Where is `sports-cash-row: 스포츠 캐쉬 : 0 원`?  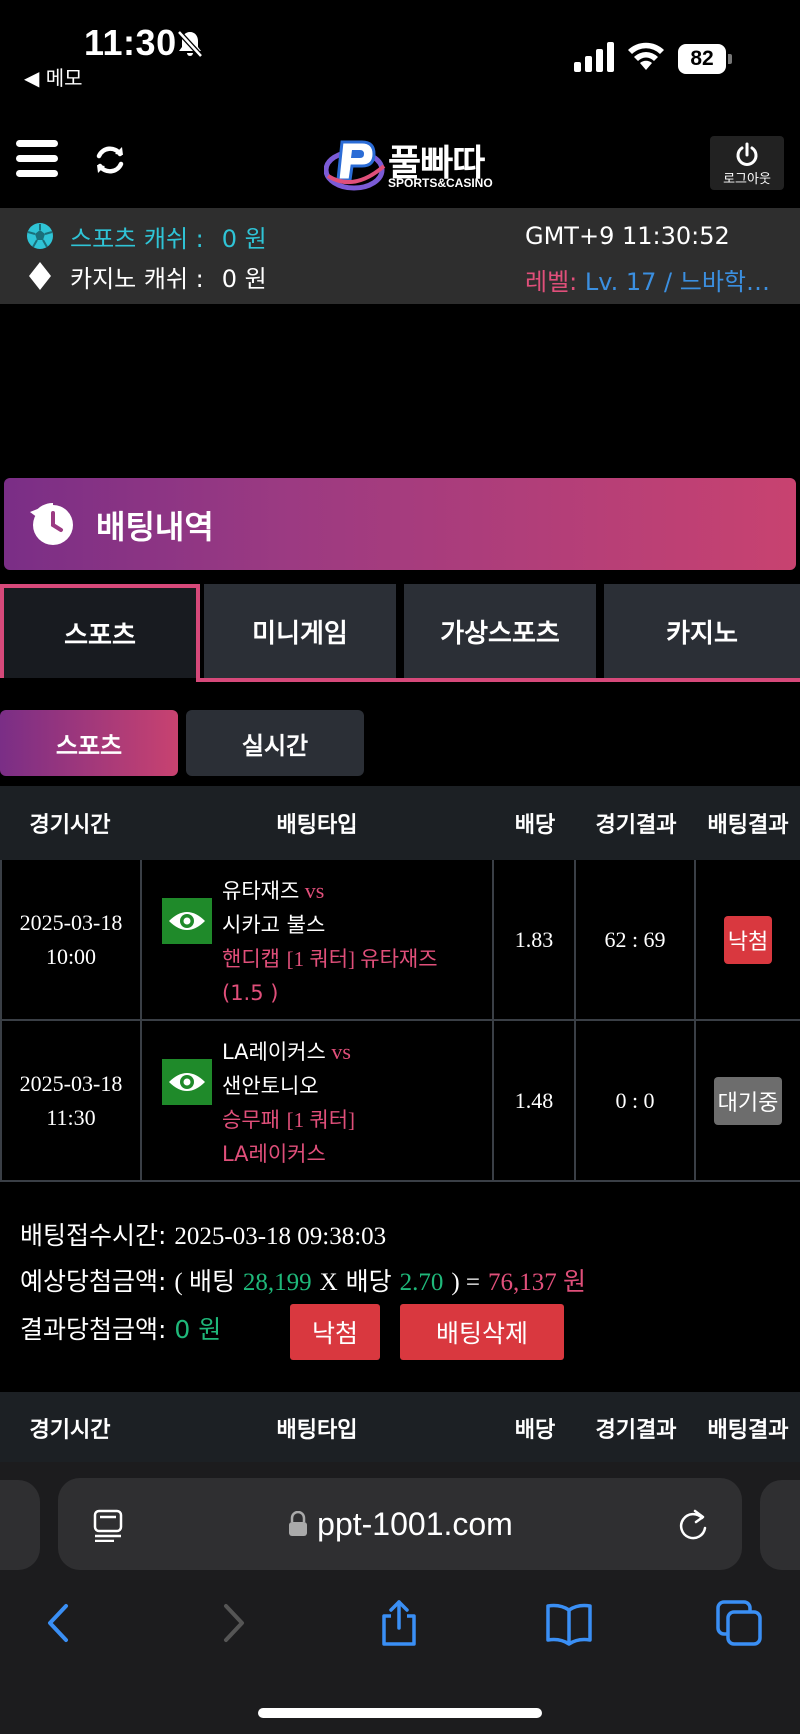
sports-cash-row: 스포츠 캐쉬 : 0 원 is located at coordinates (145, 236).